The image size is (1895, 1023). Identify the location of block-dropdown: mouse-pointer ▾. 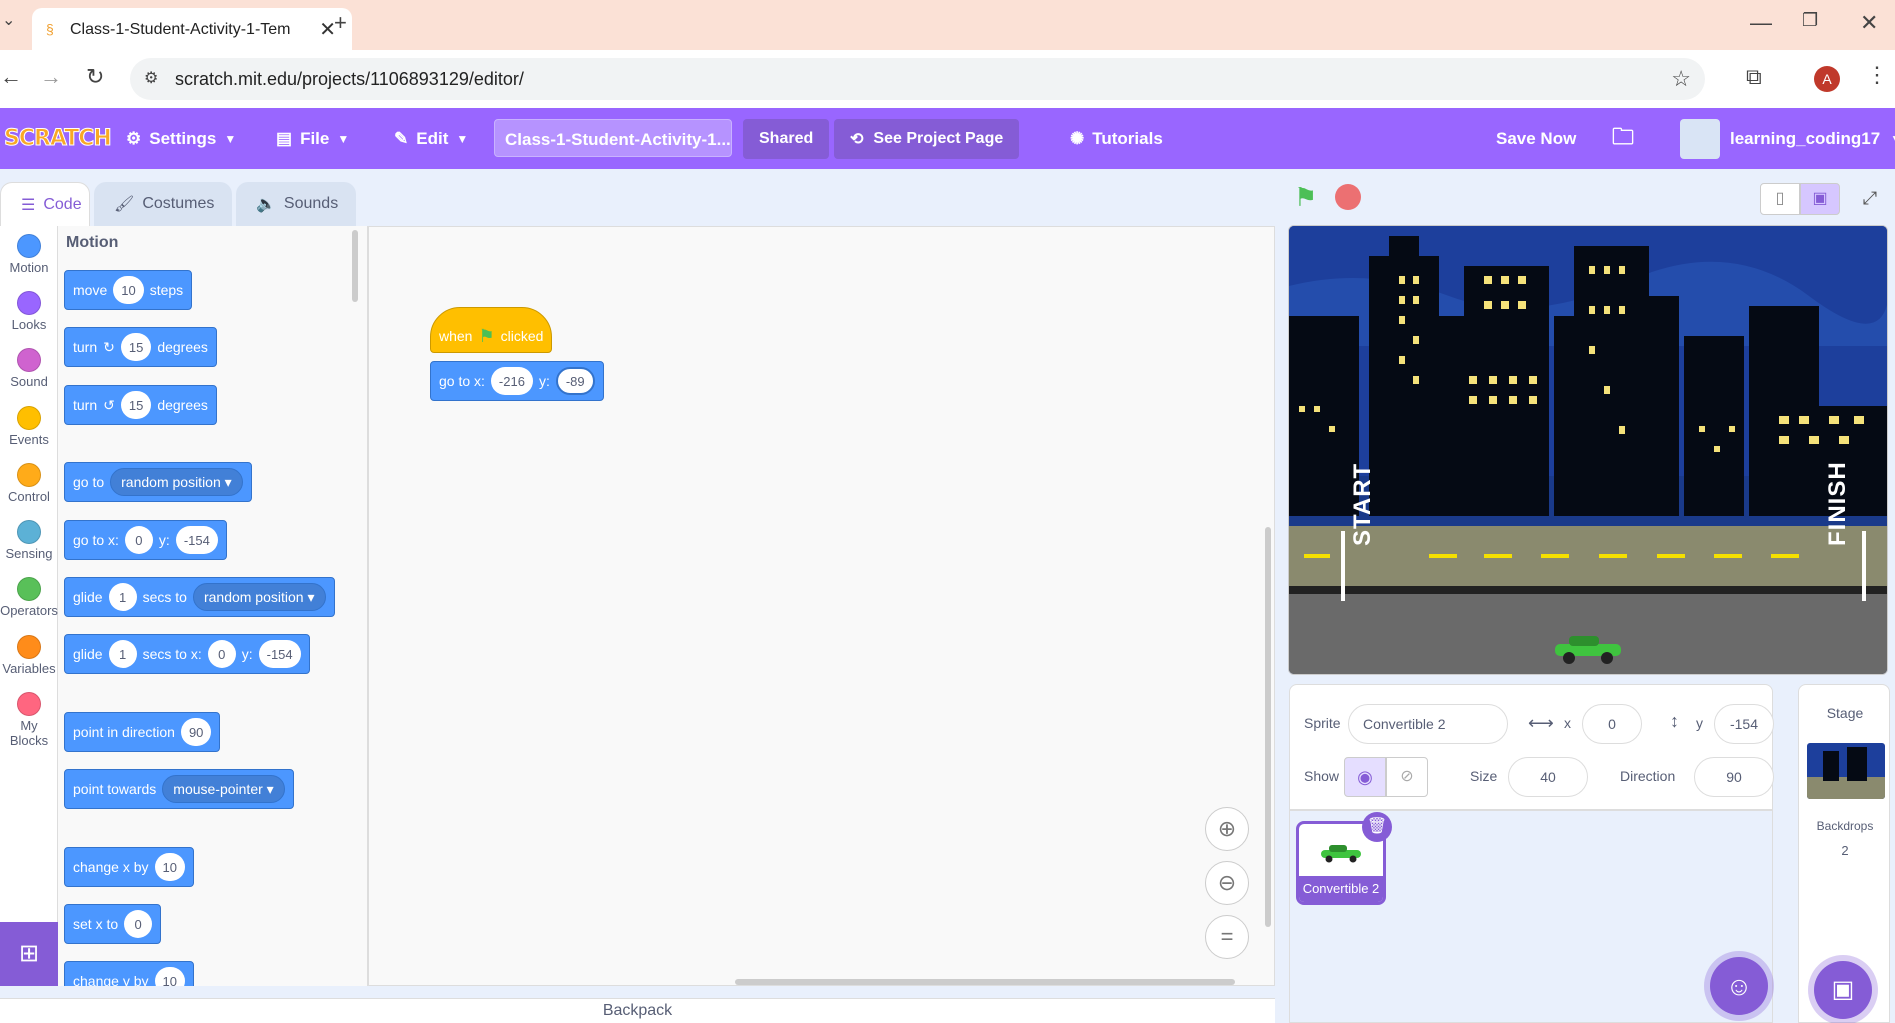
(223, 789).